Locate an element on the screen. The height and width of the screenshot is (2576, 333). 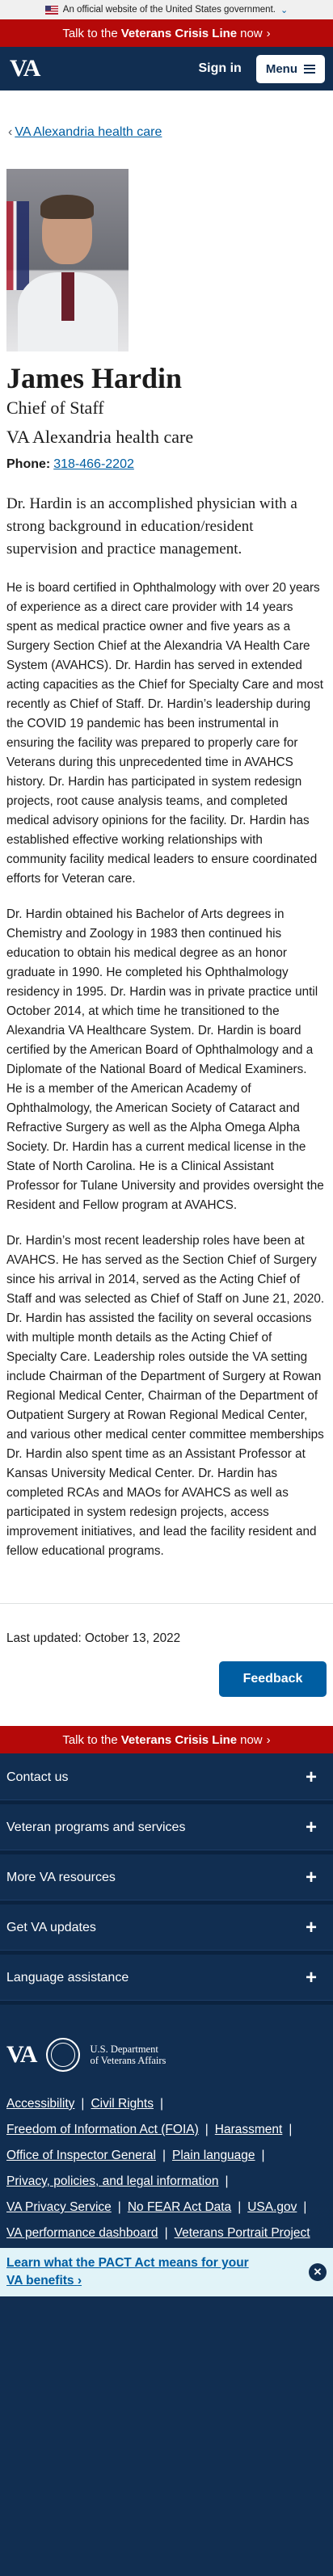
profile-photo is located at coordinates (67, 260).